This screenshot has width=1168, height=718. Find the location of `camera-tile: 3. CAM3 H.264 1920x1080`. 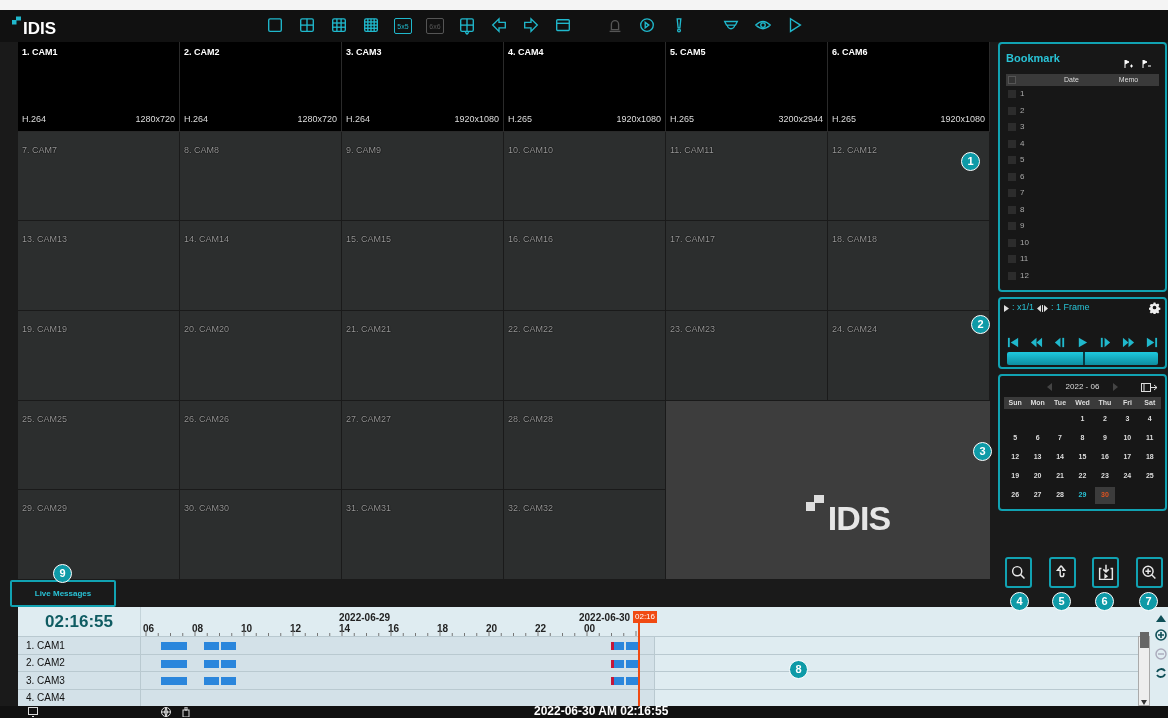

camera-tile: 3. CAM3 H.264 1920x1080 is located at coordinates (423, 87).